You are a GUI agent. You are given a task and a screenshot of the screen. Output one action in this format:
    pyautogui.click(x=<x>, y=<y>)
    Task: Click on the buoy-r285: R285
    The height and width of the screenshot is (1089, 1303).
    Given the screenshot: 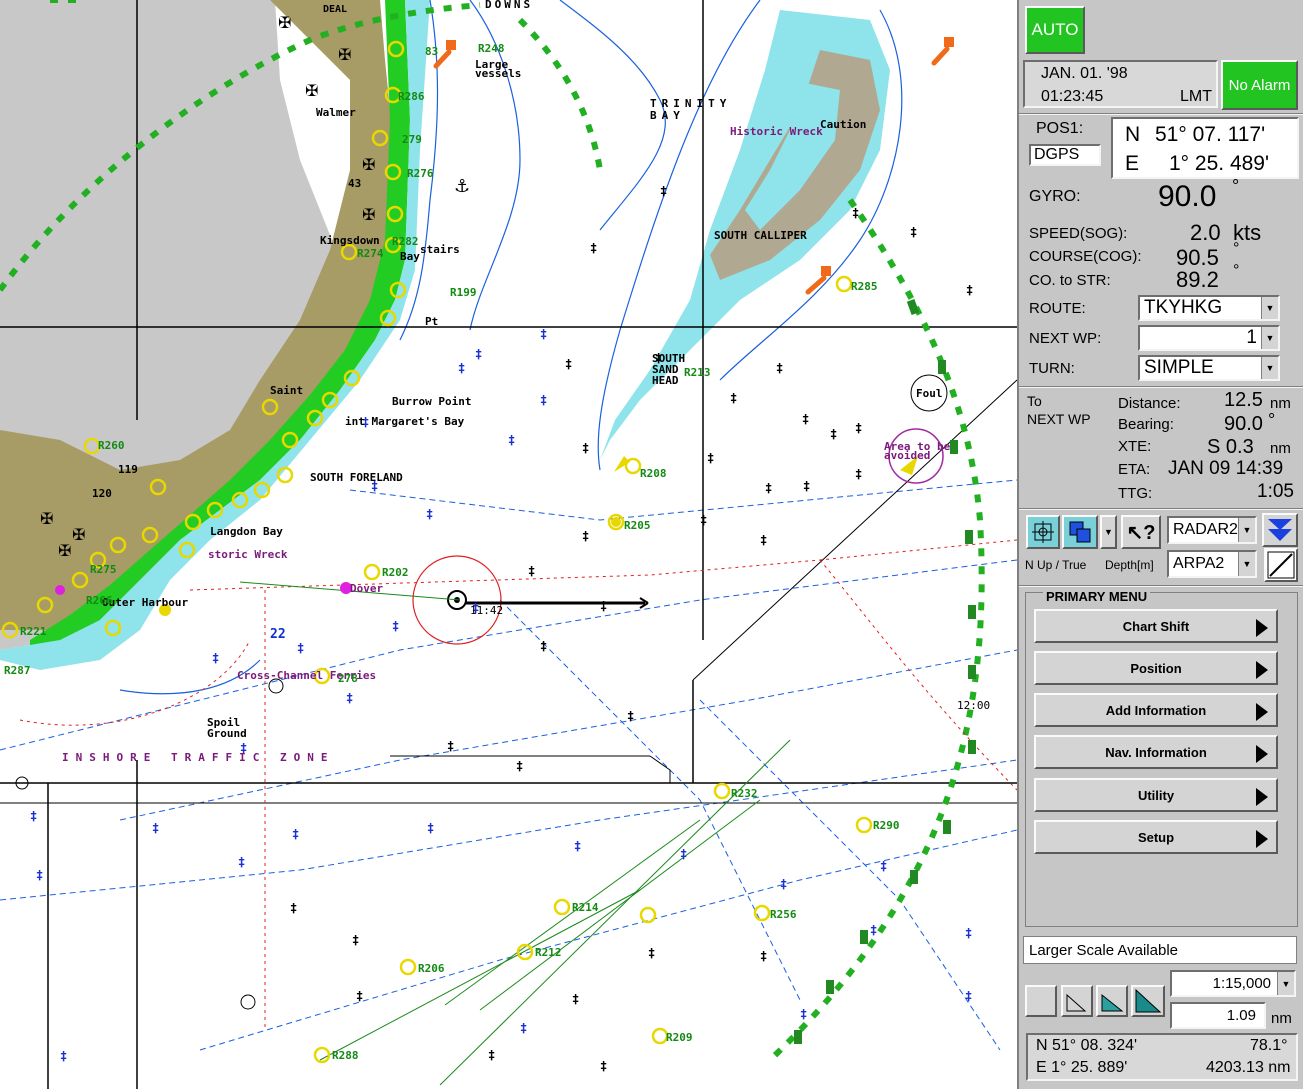 What is the action you would take?
    pyautogui.click(x=864, y=286)
    